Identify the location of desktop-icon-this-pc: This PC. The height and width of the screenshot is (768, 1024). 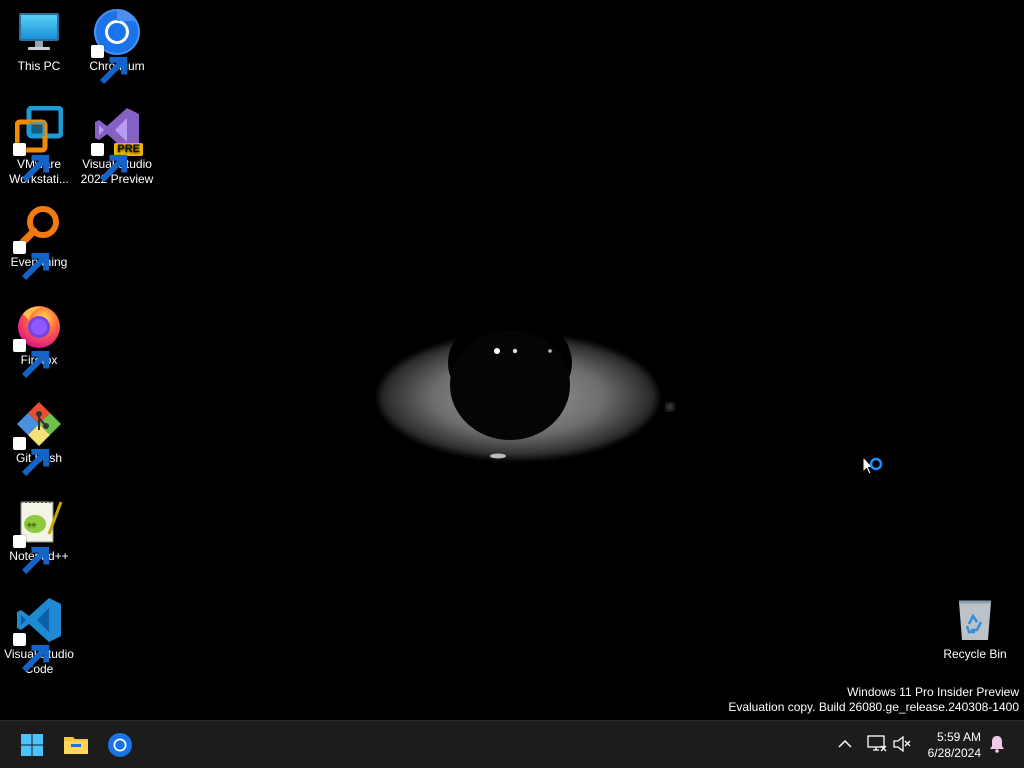
(39, 41).